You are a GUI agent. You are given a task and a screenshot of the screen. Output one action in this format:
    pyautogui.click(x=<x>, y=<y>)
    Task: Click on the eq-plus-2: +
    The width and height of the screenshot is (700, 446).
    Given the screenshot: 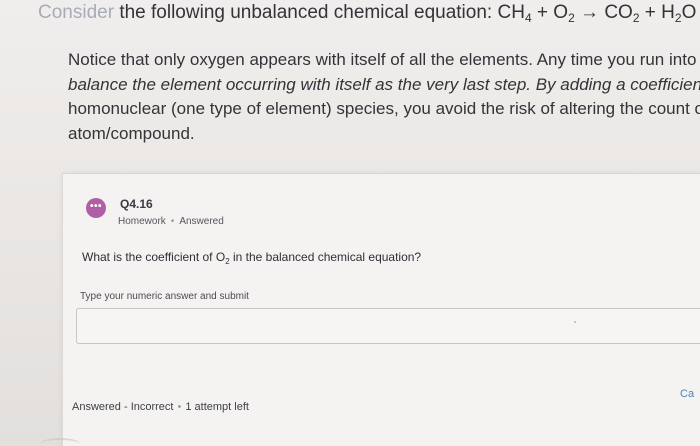 What is the action you would take?
    pyautogui.click(x=650, y=12)
    